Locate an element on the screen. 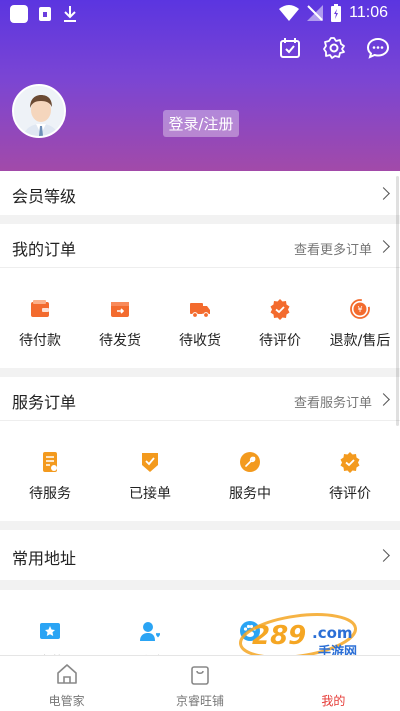 Image resolution: width=400 pixels, height=711 pixels. tab-shop: 京睿旺铺 is located at coordinates (199, 683).